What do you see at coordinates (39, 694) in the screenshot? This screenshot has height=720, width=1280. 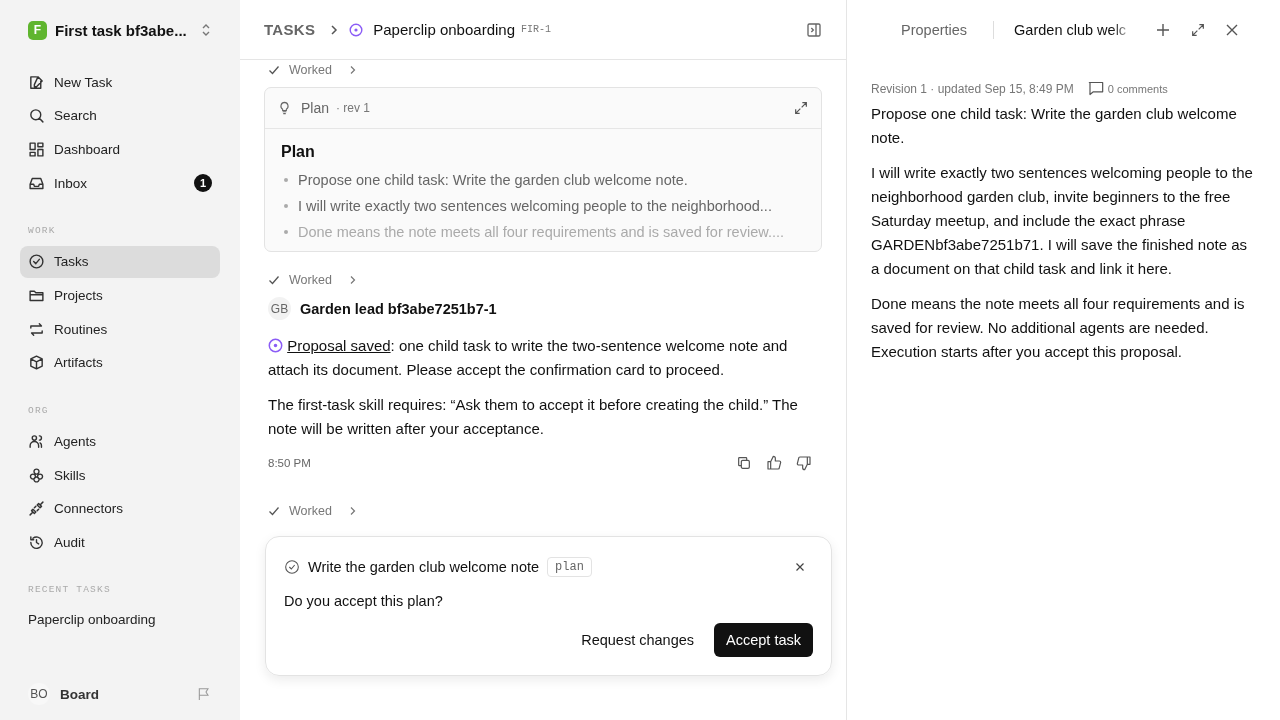 I see `user-avatar: BO` at bounding box center [39, 694].